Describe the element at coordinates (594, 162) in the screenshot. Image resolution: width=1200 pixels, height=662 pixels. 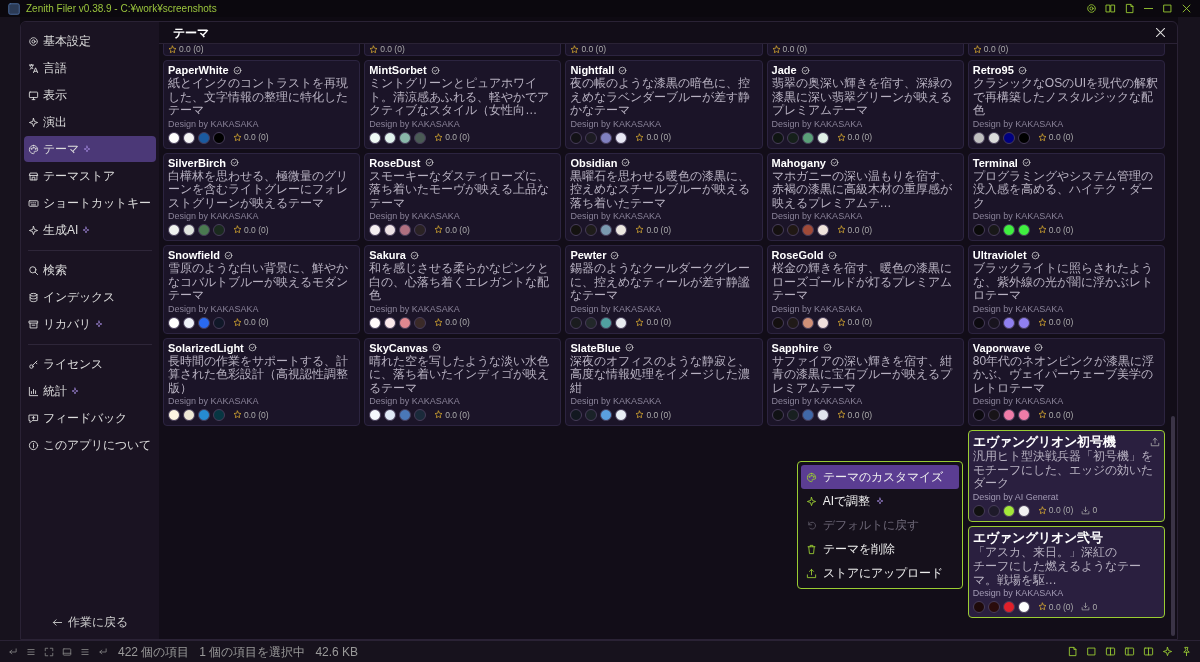
I see `theme-name: Obsidian` at that location.